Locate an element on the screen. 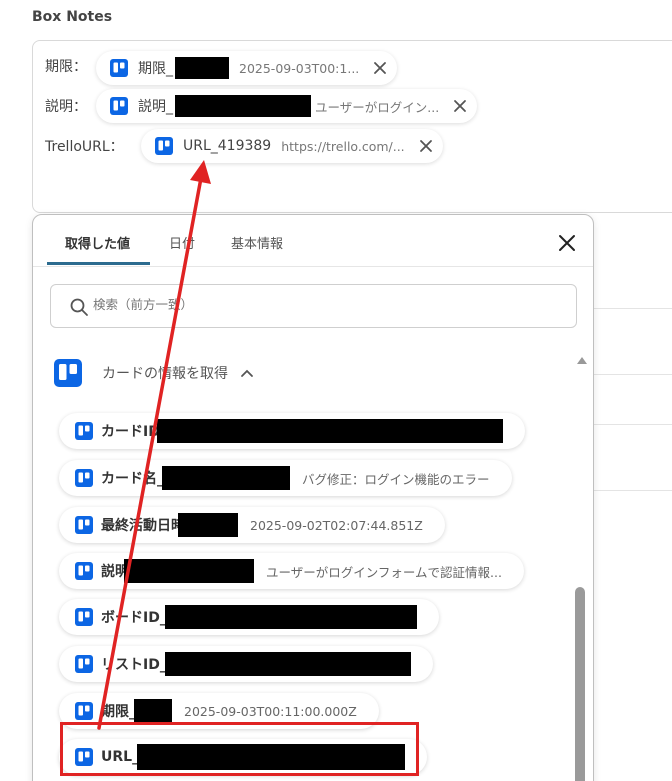  tab-basic-info: 基本情報 is located at coordinates (257, 242).